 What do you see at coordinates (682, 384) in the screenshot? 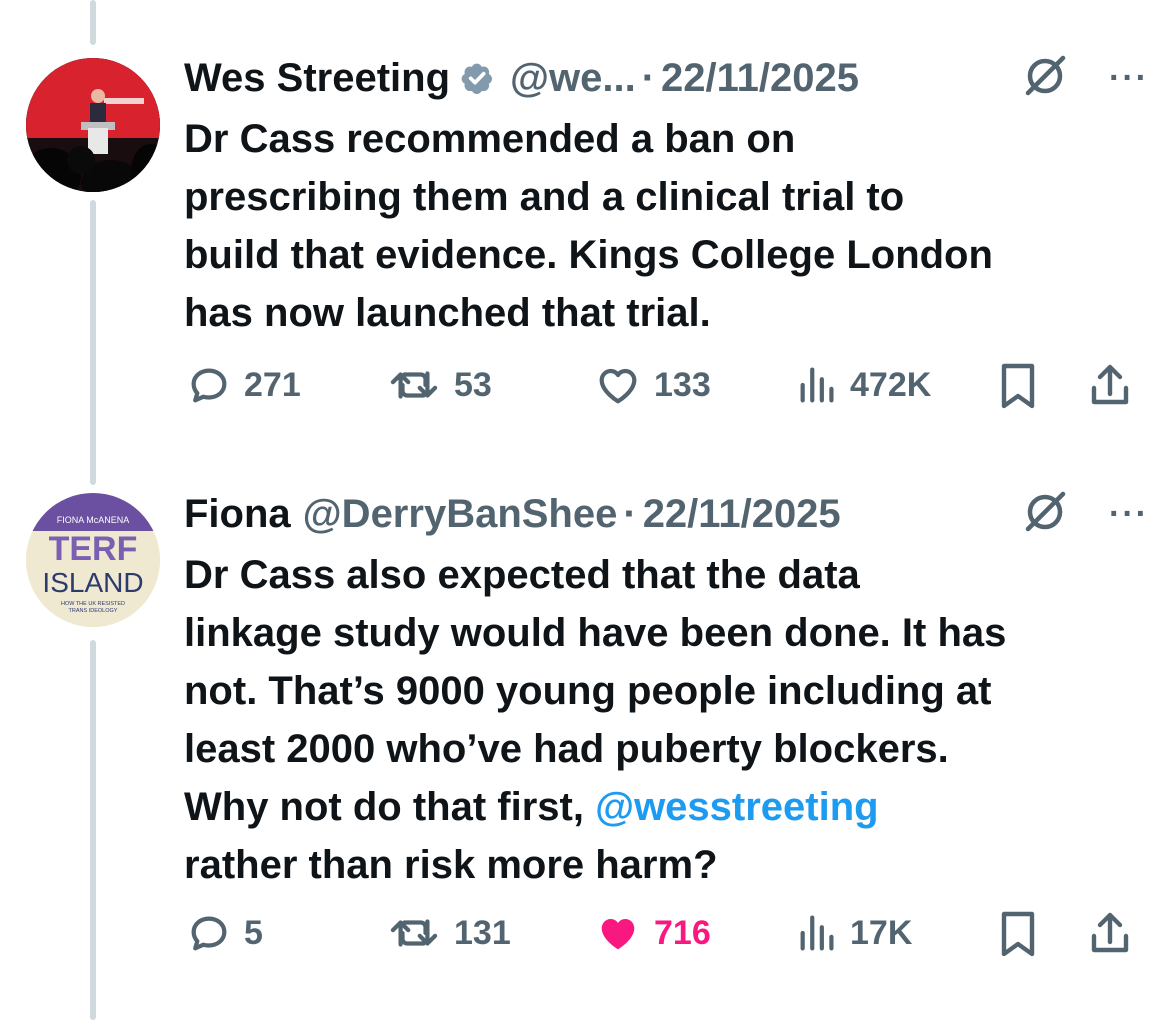
I see `like-count: 133` at bounding box center [682, 384].